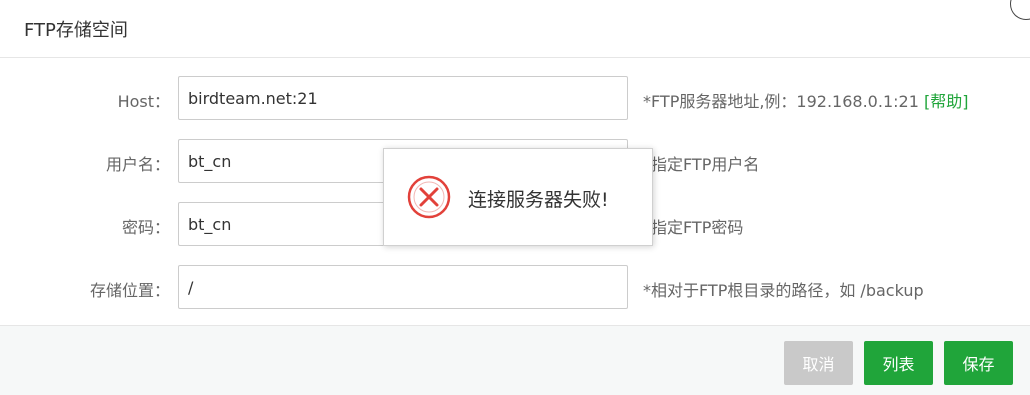 This screenshot has width=1030, height=395. I want to click on dialog-title-bar: FTP存储空间, so click(515, 29).